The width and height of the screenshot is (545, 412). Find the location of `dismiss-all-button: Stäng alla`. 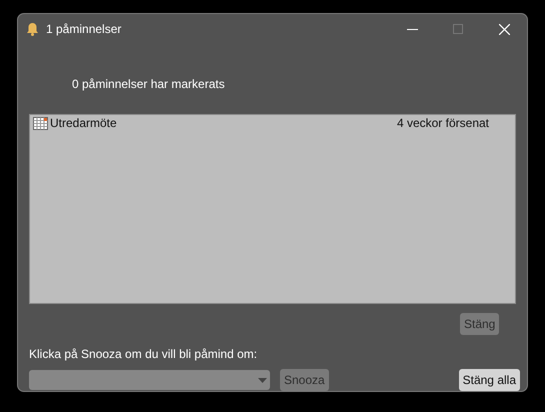

dismiss-all-button: Stäng alla is located at coordinates (489, 380).